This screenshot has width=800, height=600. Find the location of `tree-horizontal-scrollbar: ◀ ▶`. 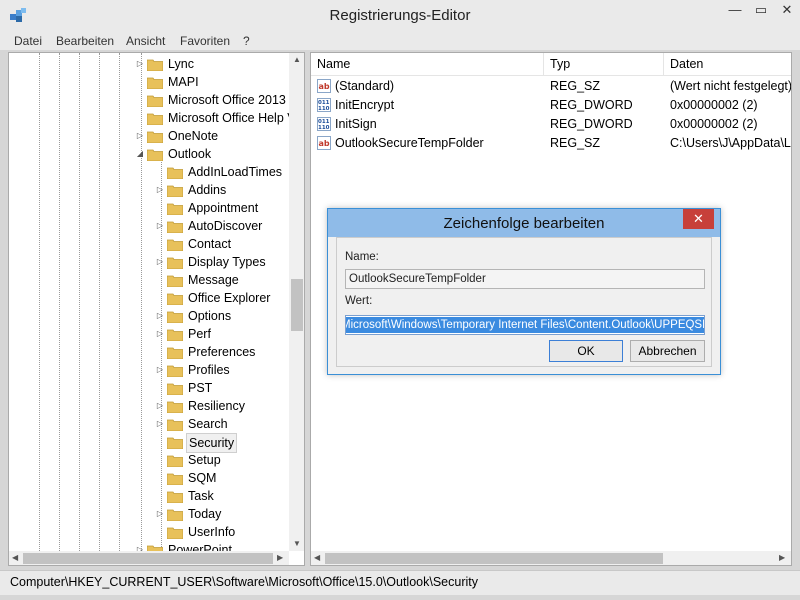

tree-horizontal-scrollbar: ◀ ▶ is located at coordinates (149, 558).